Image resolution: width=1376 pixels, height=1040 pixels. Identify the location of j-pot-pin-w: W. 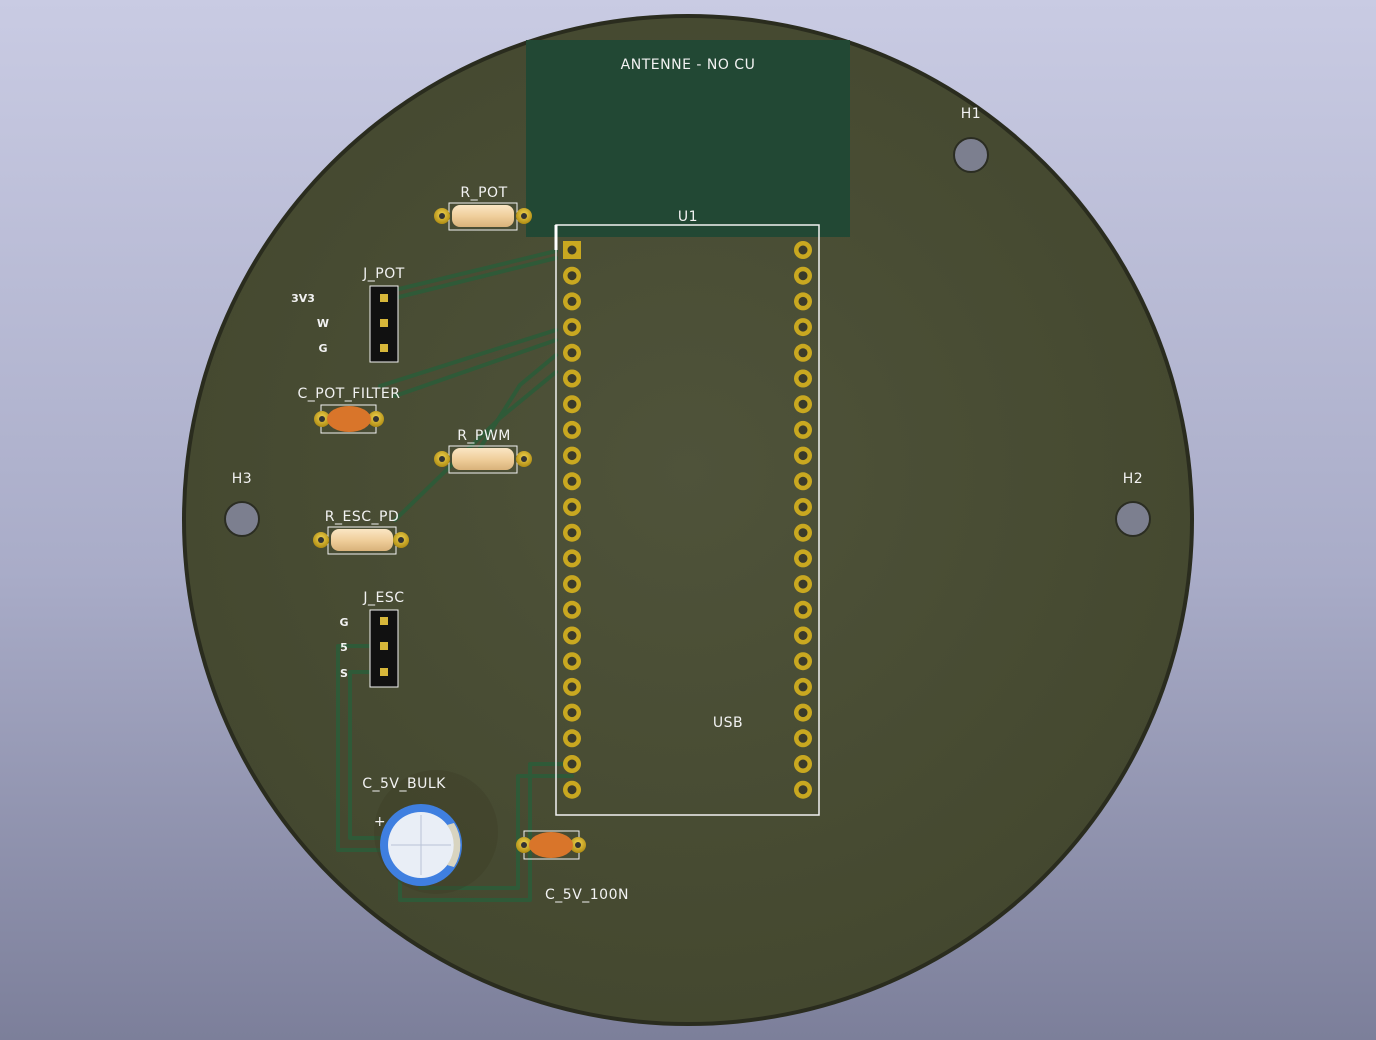
(323, 323).